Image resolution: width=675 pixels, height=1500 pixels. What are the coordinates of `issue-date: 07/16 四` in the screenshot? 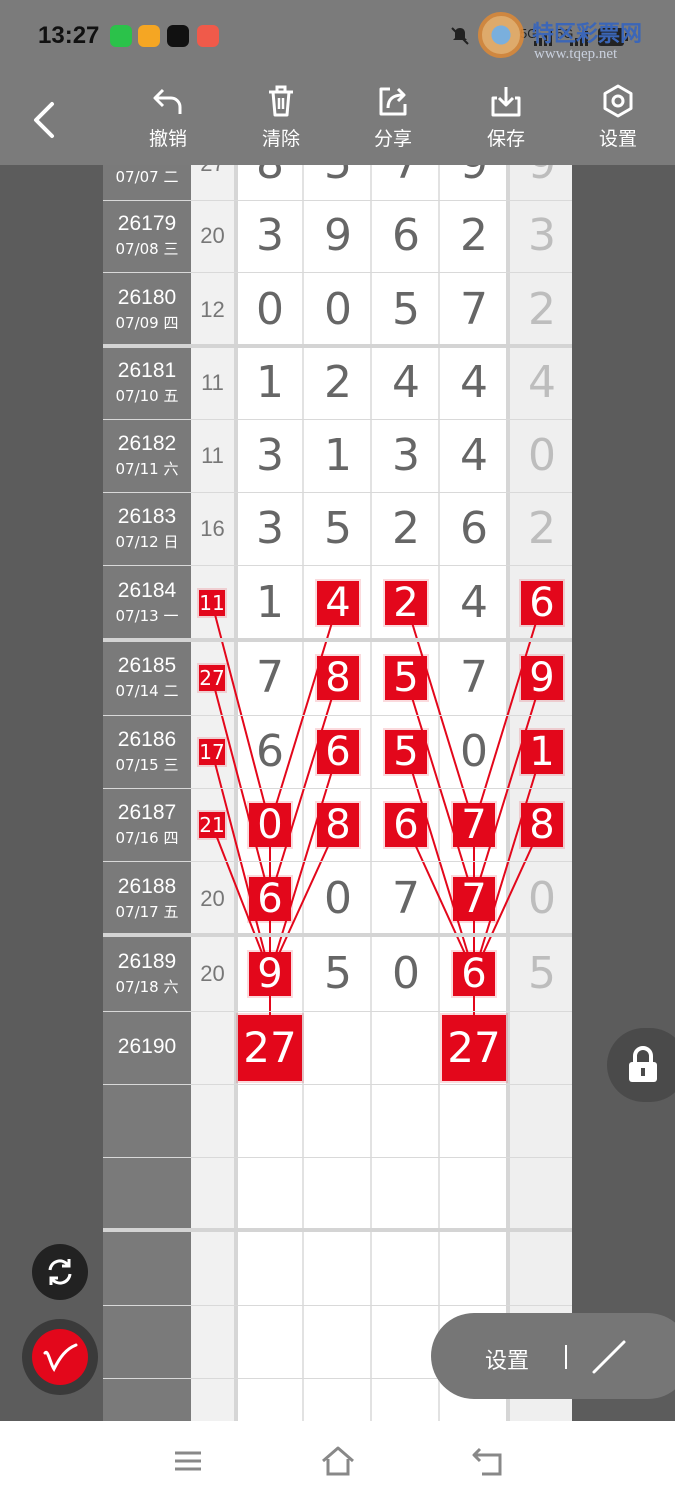 It's located at (147, 837).